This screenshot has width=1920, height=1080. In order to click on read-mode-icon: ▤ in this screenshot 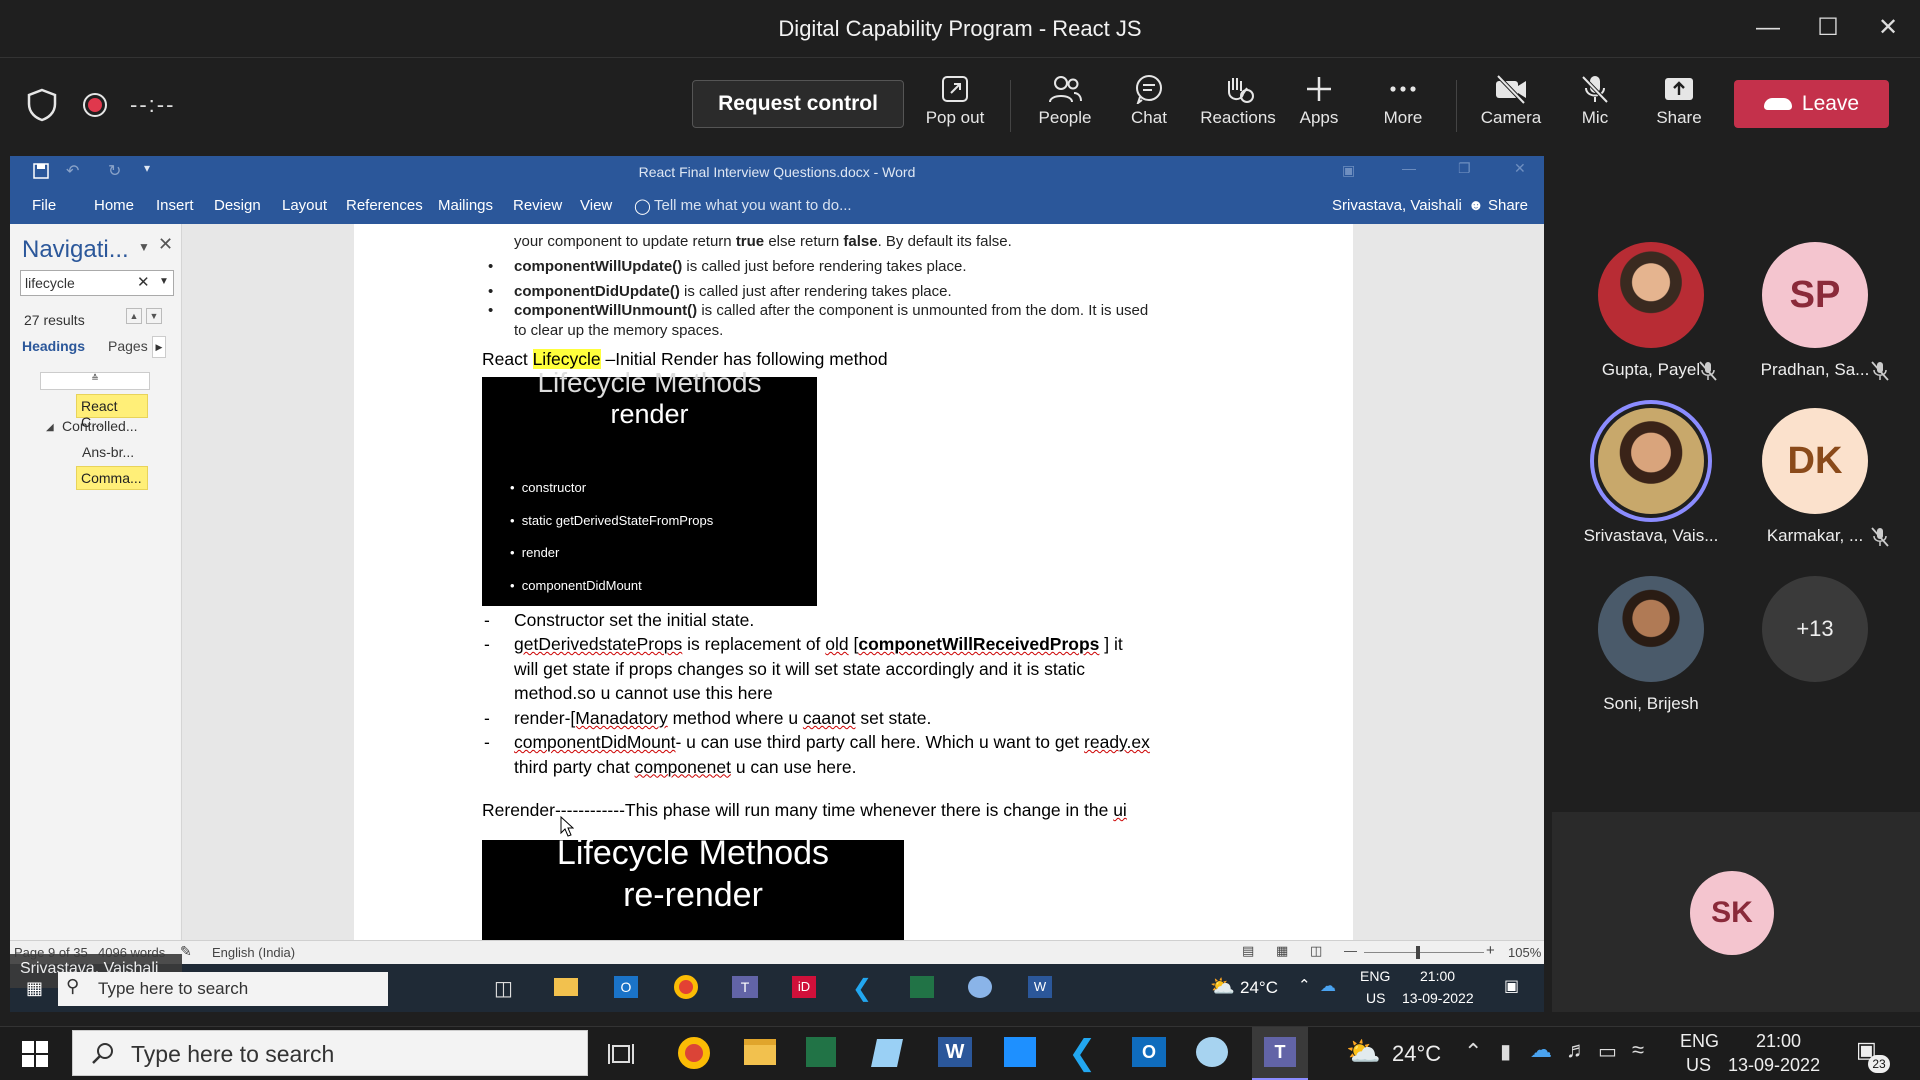, I will do `click(1248, 951)`.